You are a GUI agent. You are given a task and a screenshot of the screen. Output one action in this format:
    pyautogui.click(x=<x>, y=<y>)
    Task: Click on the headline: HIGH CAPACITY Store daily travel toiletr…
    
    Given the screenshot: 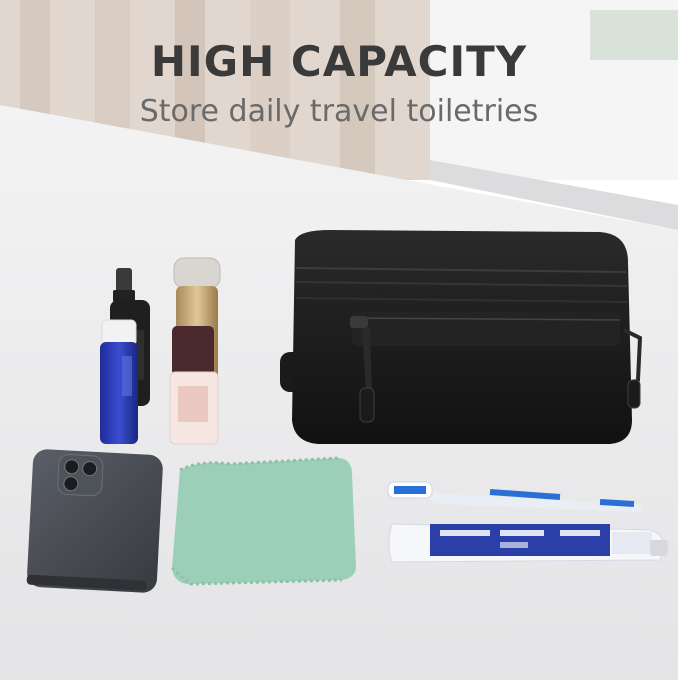 What is the action you would take?
    pyautogui.click(x=339, y=84)
    